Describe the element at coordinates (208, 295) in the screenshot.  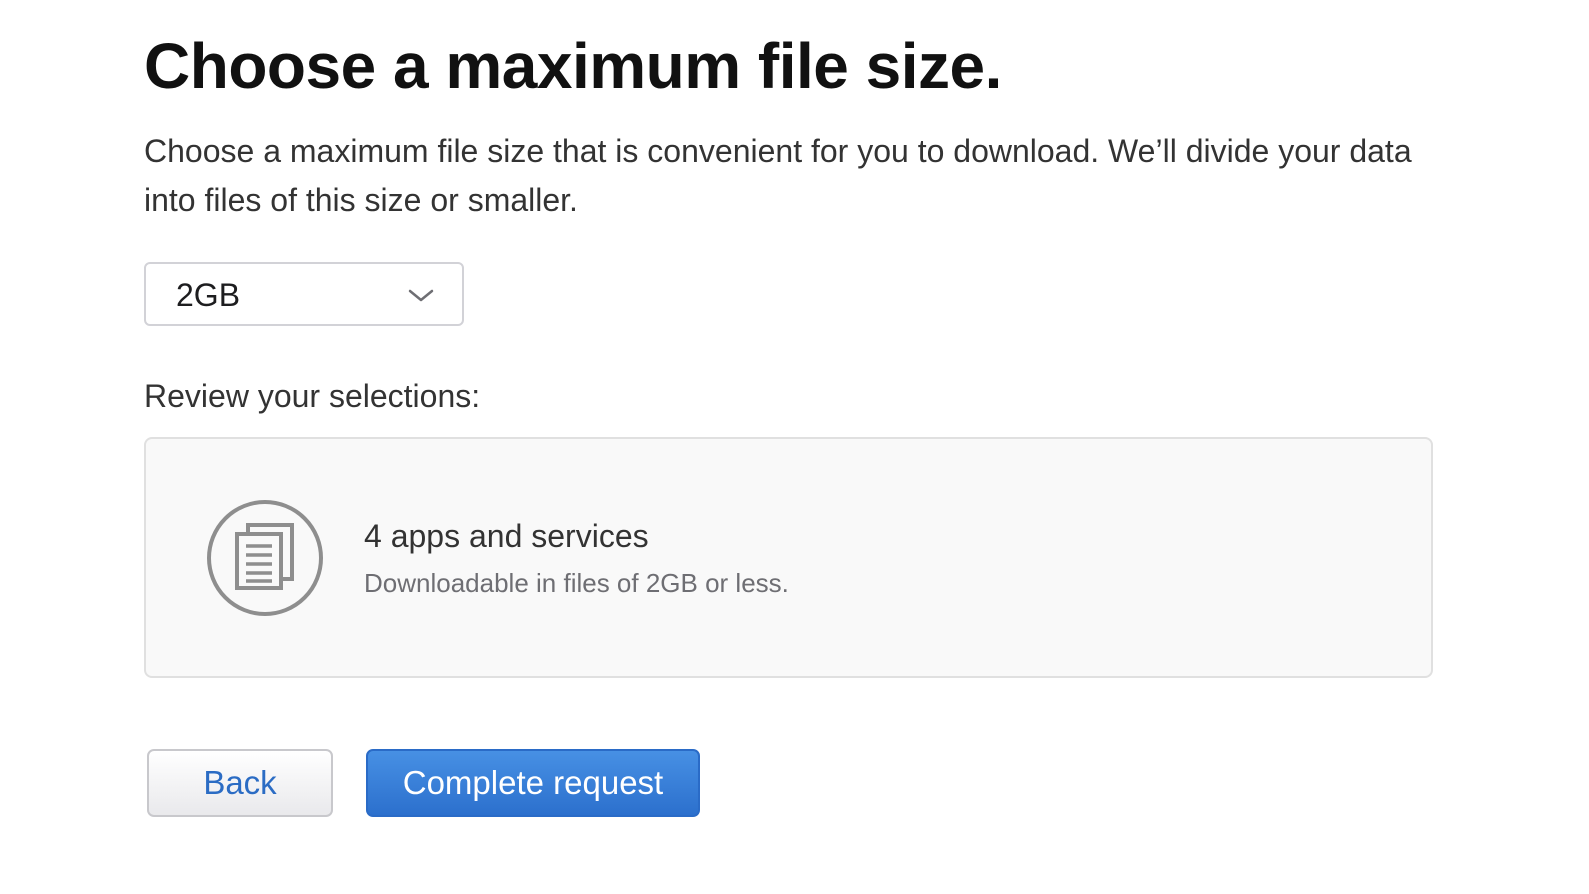
I see `file-size-select-value: 2GB` at that location.